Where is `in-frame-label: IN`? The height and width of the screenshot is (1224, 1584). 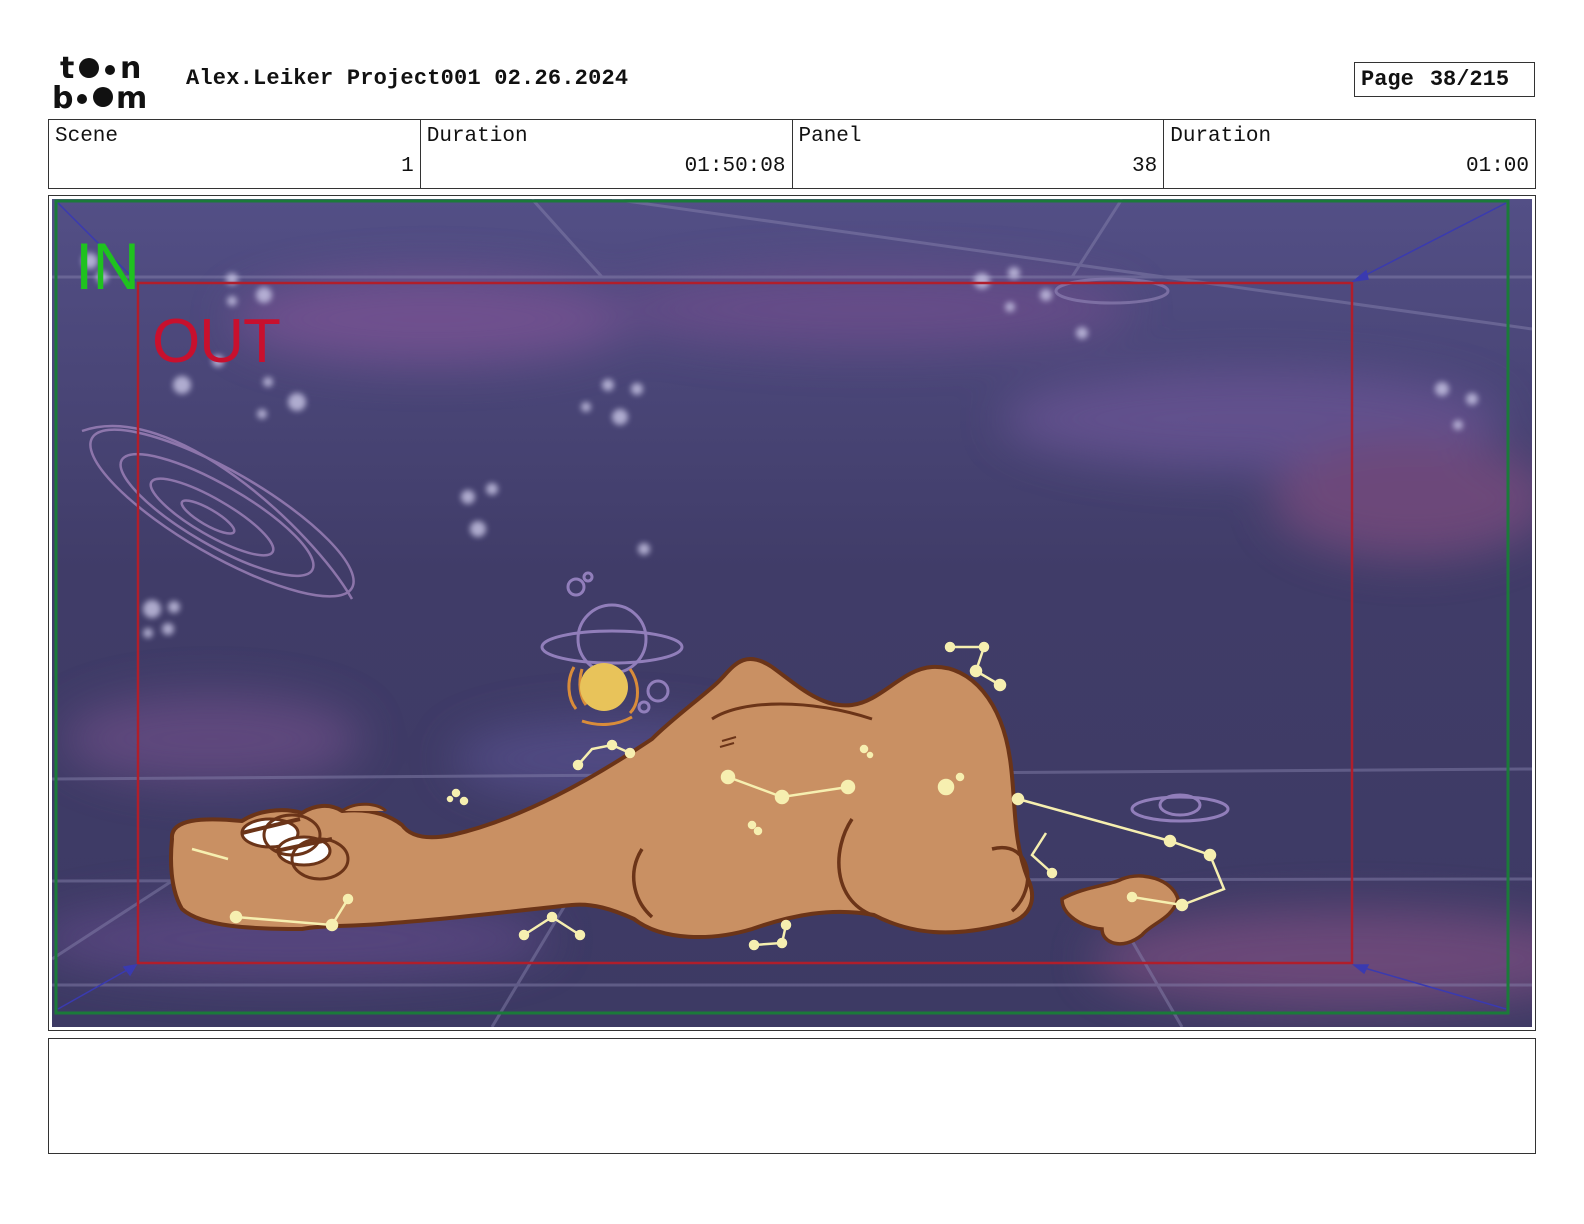 in-frame-label: IN is located at coordinates (107, 266).